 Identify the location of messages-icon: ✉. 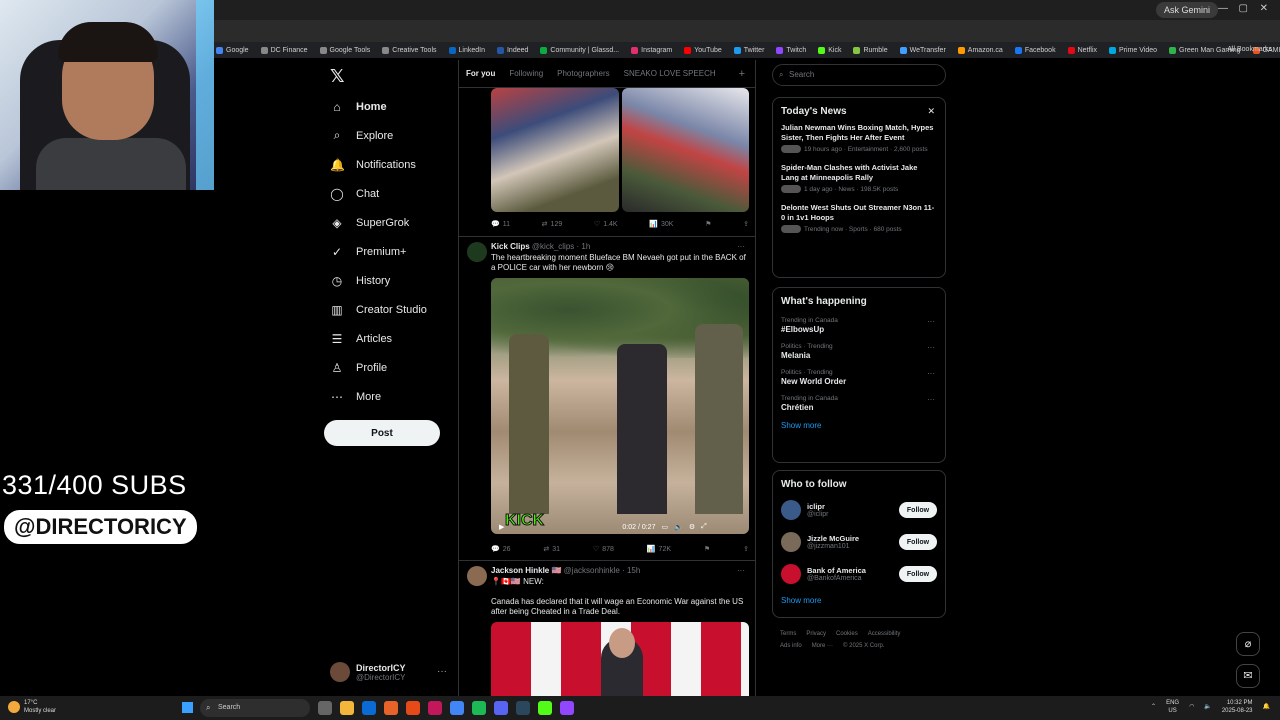
(1248, 676).